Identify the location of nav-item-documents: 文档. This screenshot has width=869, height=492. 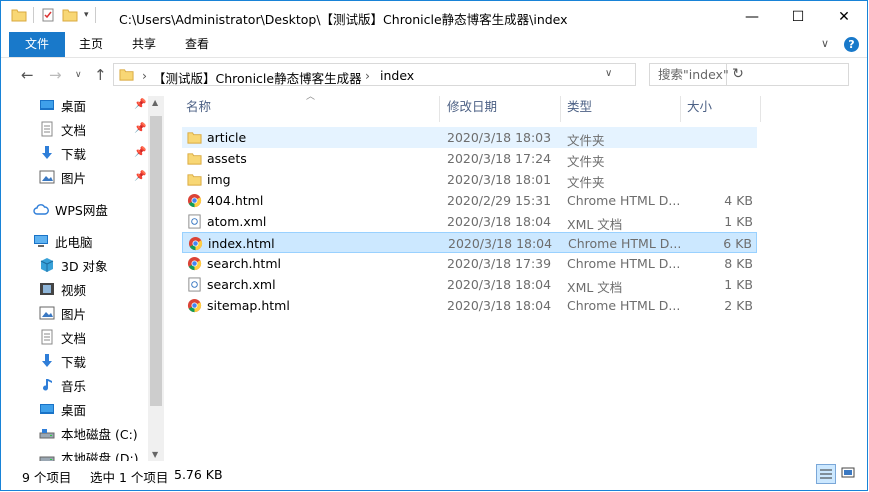
(62, 129).